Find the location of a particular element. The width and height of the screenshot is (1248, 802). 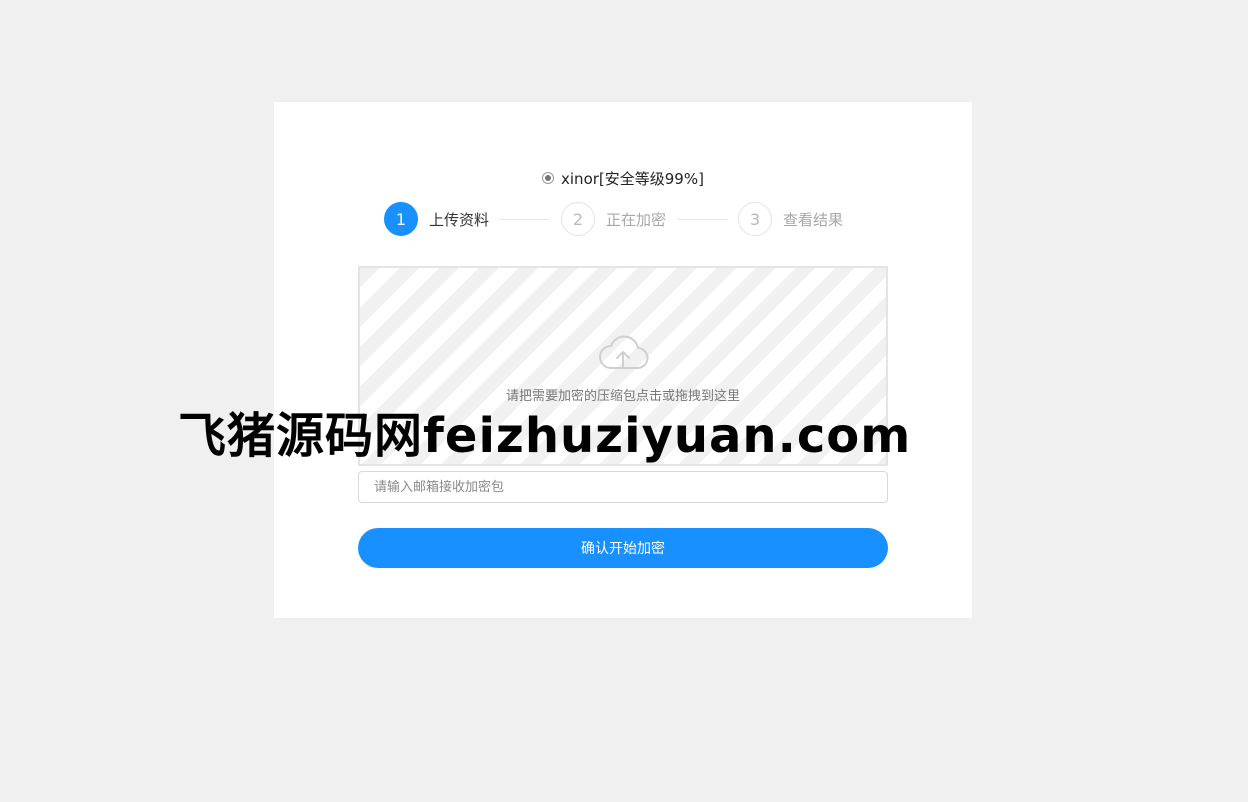

step-result: 3 查看结果 is located at coordinates (790, 219).